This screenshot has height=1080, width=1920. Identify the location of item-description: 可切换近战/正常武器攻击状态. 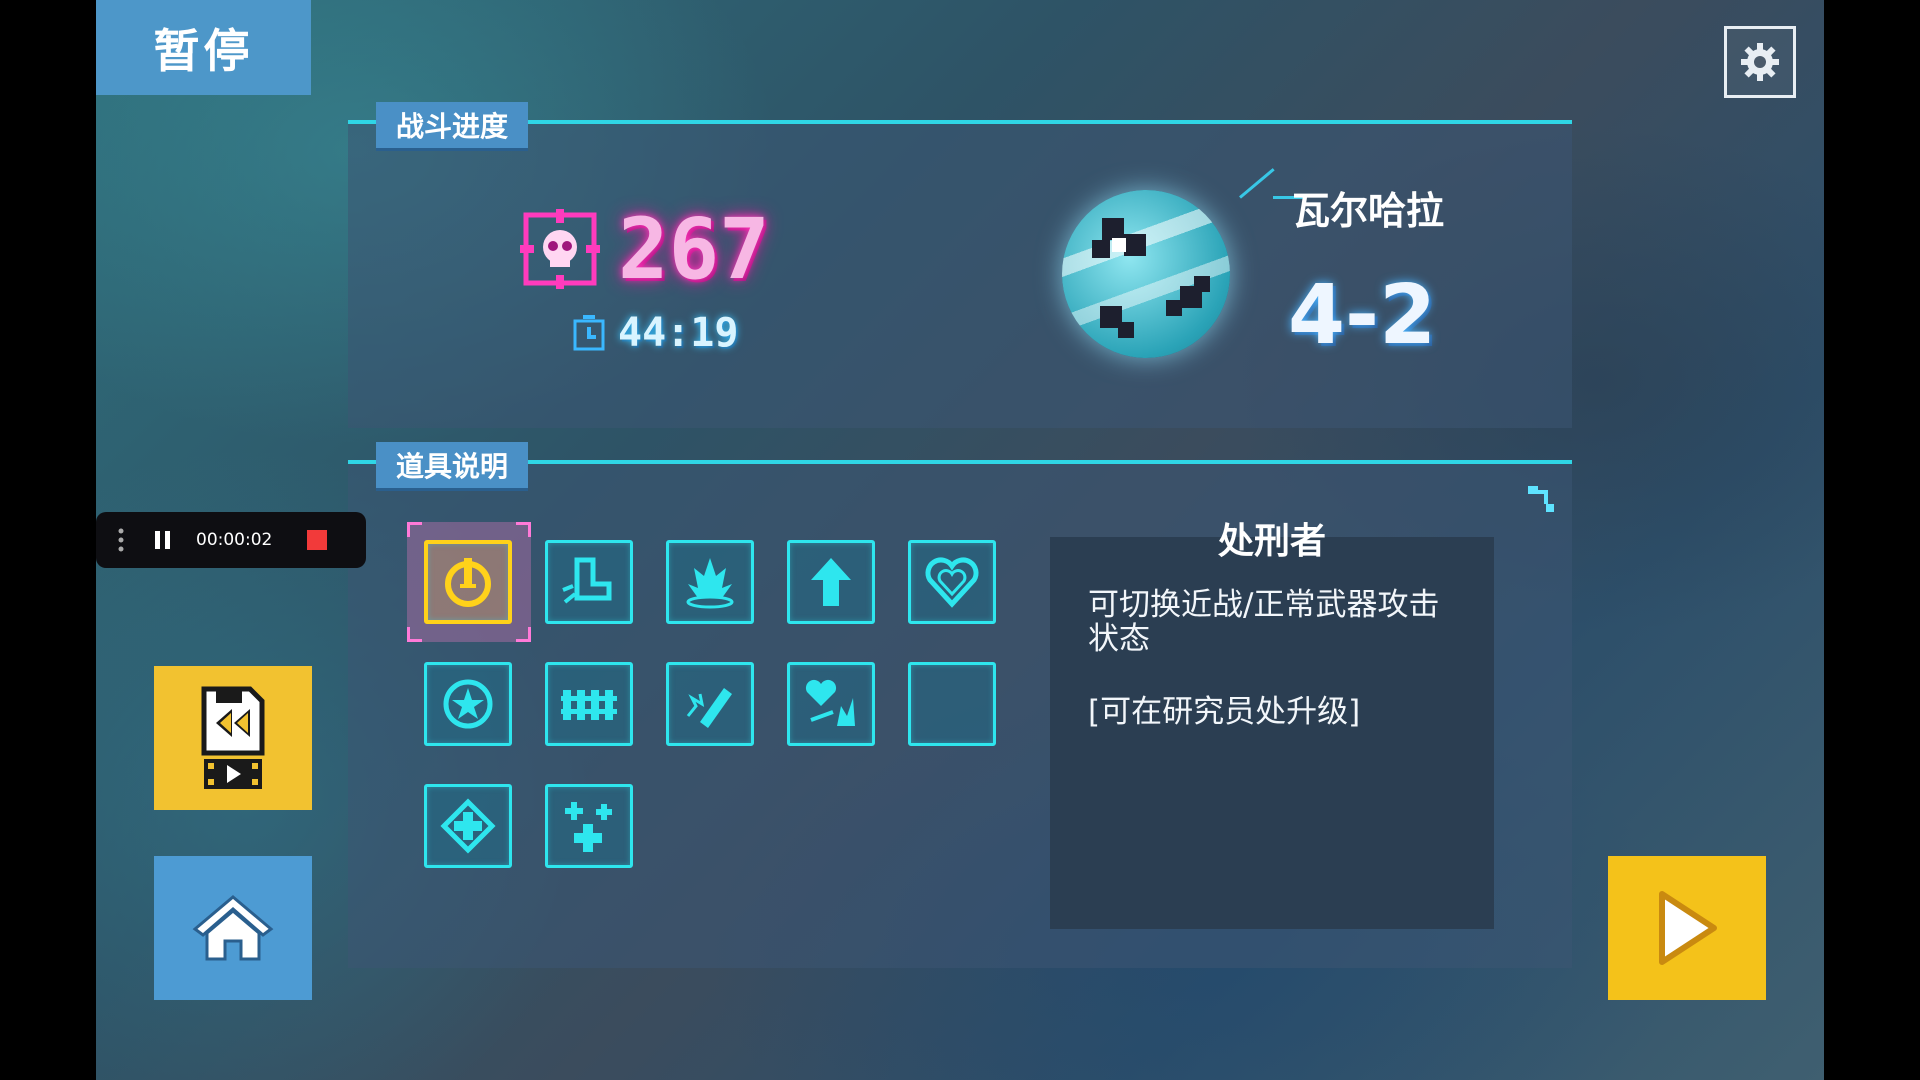
(1264, 622).